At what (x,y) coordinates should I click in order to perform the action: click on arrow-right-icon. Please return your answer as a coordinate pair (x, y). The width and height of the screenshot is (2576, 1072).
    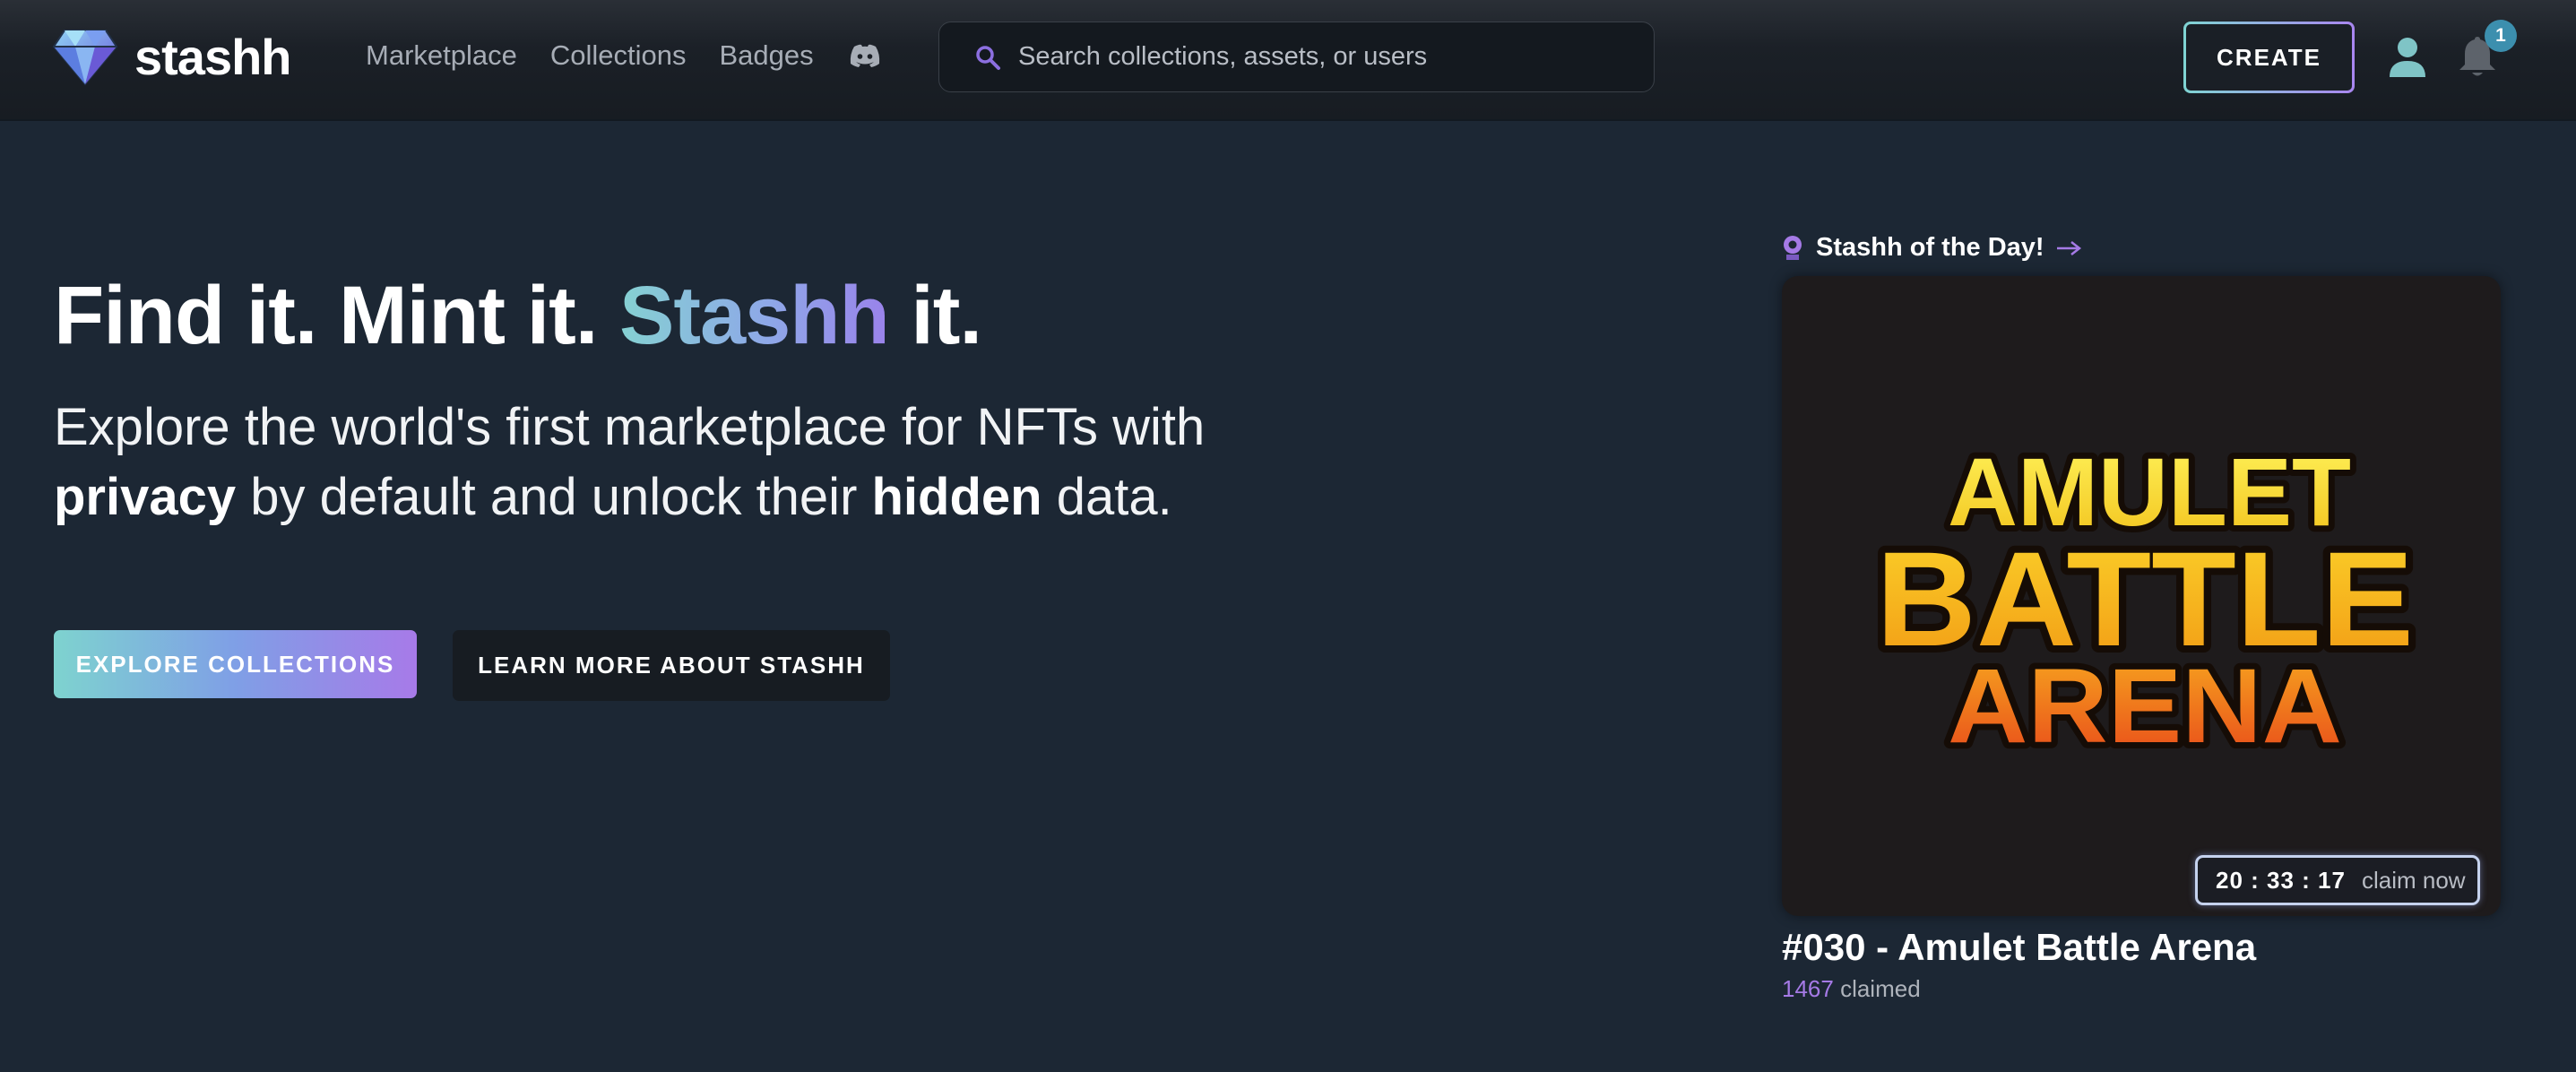
    Looking at the image, I should click on (2068, 248).